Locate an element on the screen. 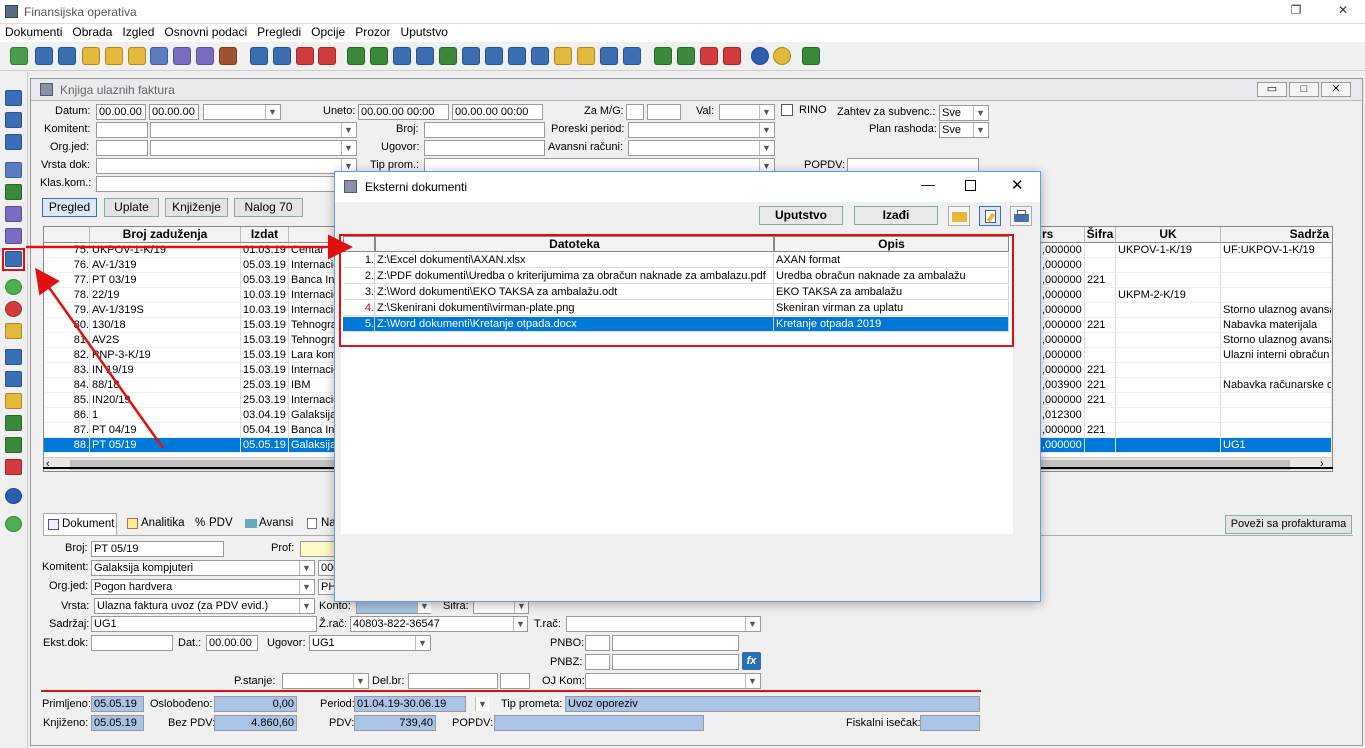 Image resolution: width=1365 pixels, height=748 pixels. orgjed-code-input is located at coordinates (122, 148).